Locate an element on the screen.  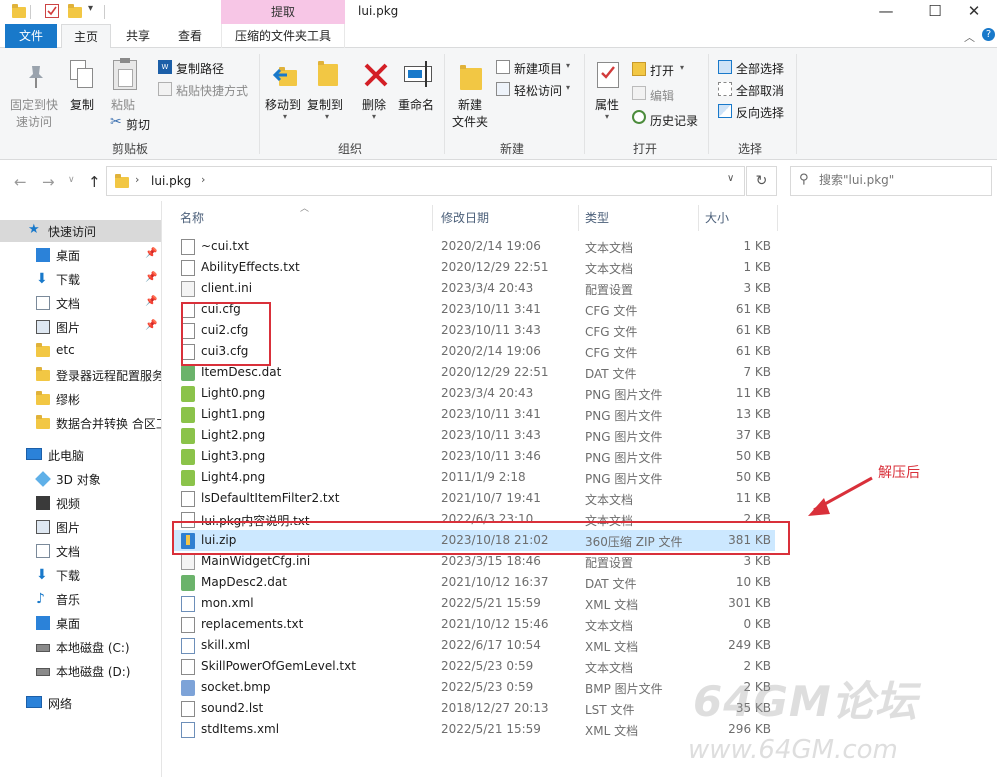
nav-item-folder: 缪彬 is located at coordinates (80, 399).